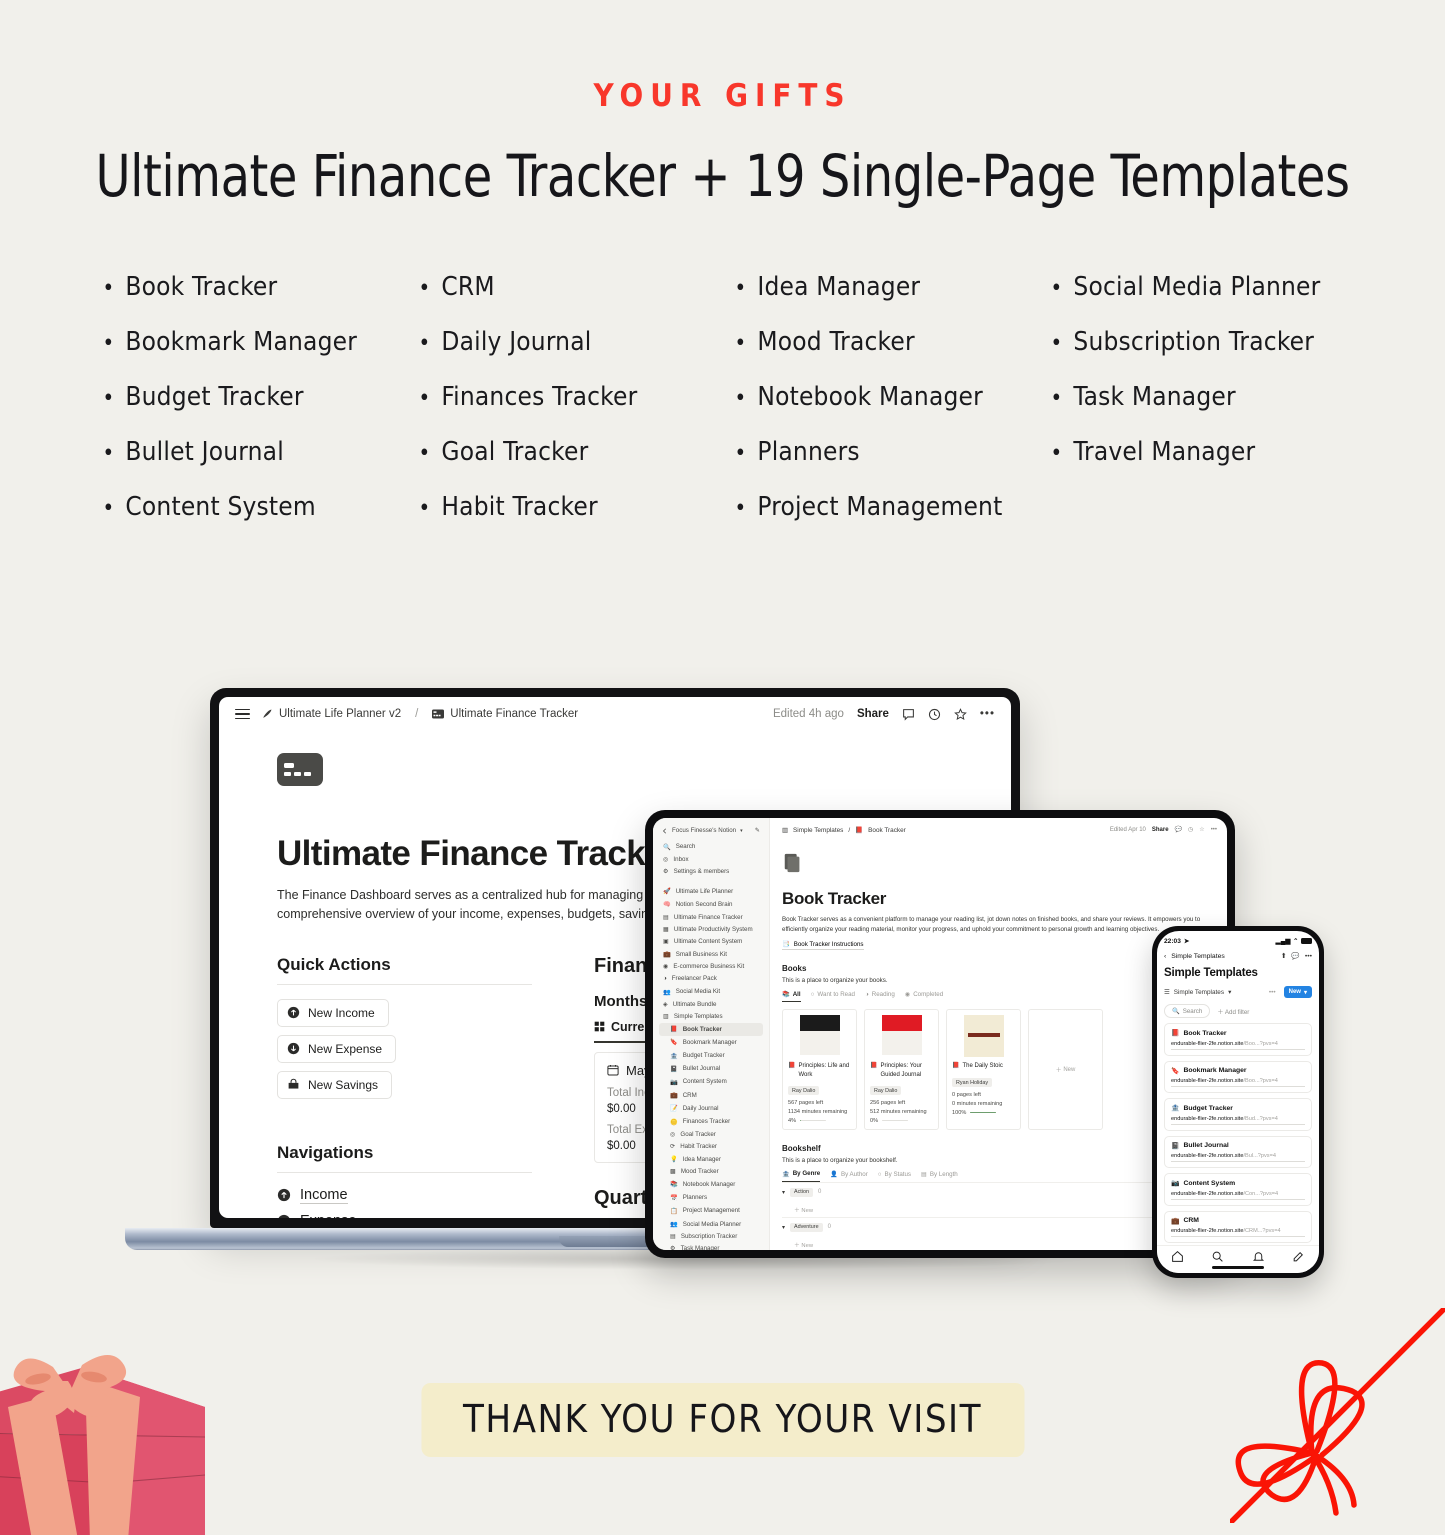  Describe the element at coordinates (887, 830) in the screenshot. I see `breadcrumb-label: Book Tracker` at that location.